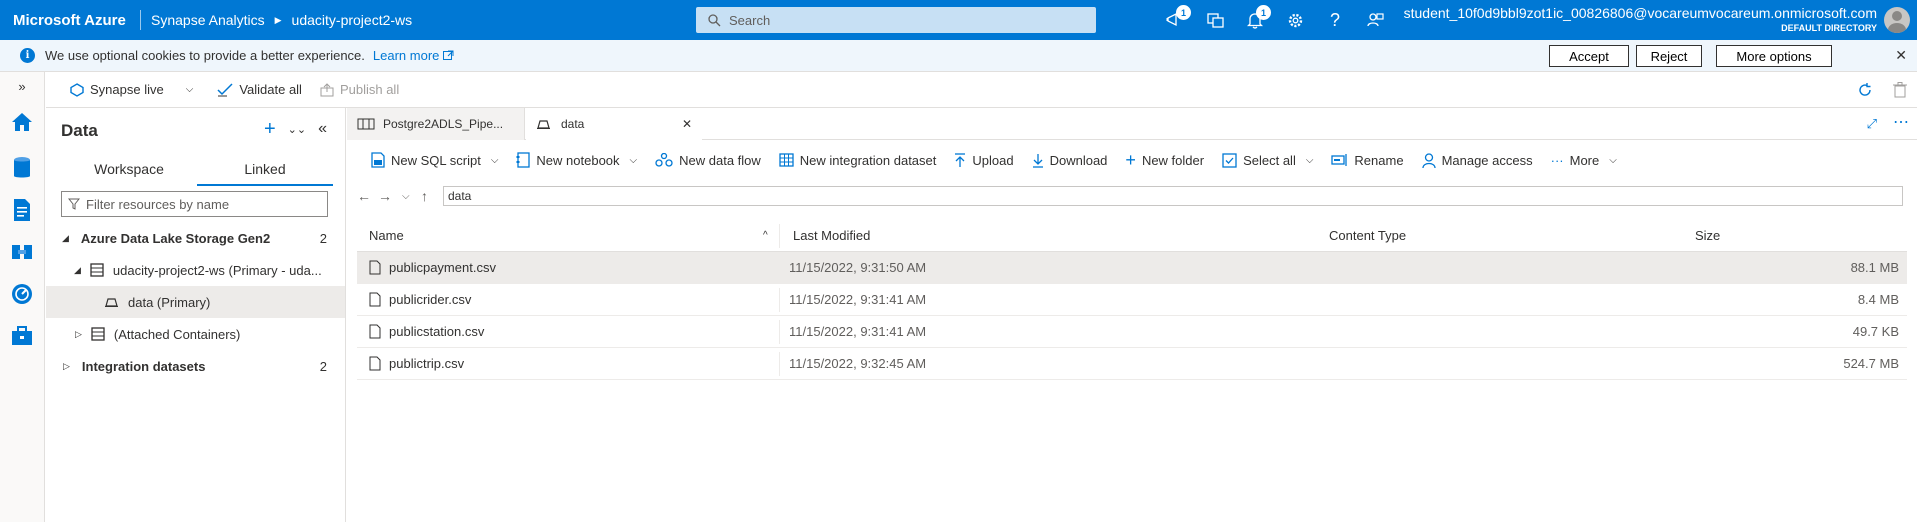  What do you see at coordinates (22, 168) in the screenshot?
I see `data-hub-icon` at bounding box center [22, 168].